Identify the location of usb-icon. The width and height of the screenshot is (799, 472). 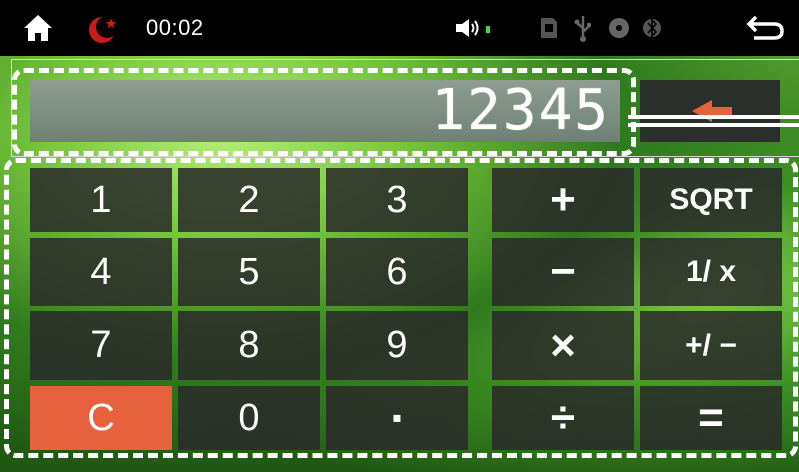
(583, 28).